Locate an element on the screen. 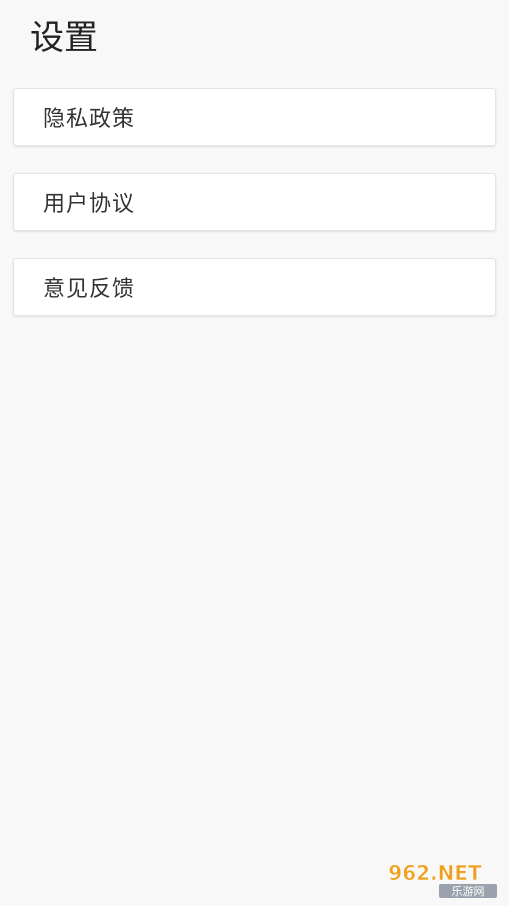 Image resolution: width=509 pixels, height=906 pixels. settings-item-user-agreement: 用户协议 is located at coordinates (254, 202).